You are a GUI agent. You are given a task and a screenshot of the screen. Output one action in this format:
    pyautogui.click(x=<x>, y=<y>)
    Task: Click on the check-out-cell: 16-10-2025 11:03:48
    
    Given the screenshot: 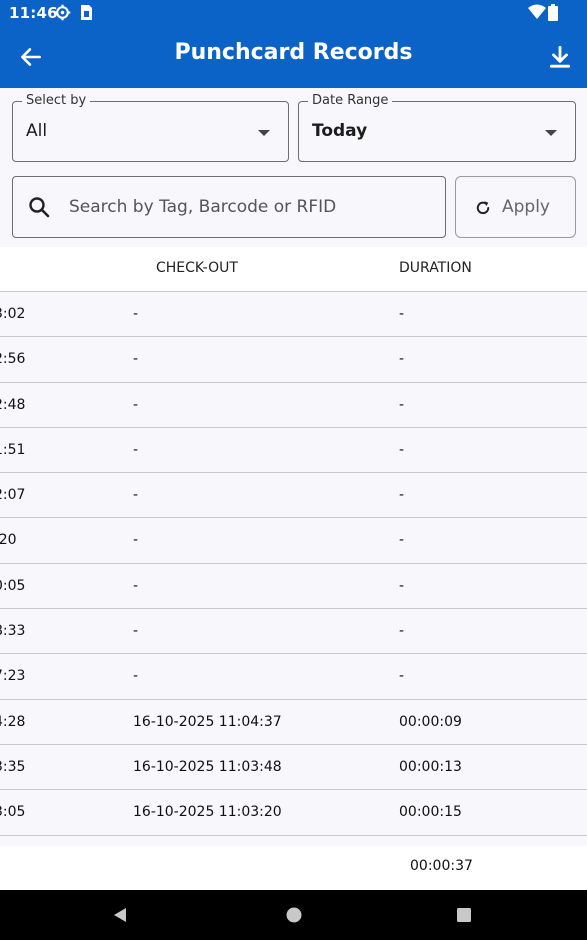 What is the action you would take?
    pyautogui.click(x=207, y=766)
    